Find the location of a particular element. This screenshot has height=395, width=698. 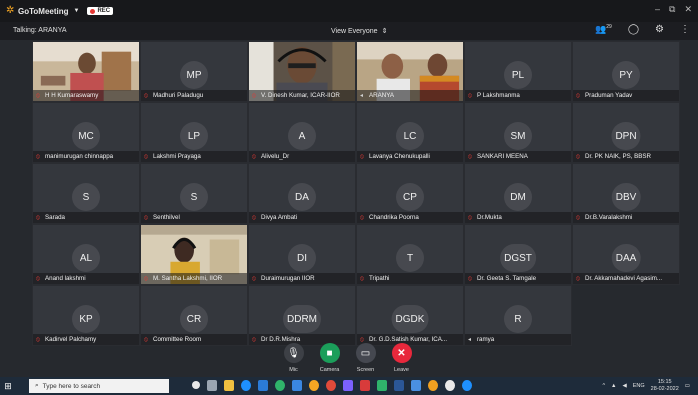

participant-namebar: ⦸ Divya Ambati is located at coordinates (302, 217).